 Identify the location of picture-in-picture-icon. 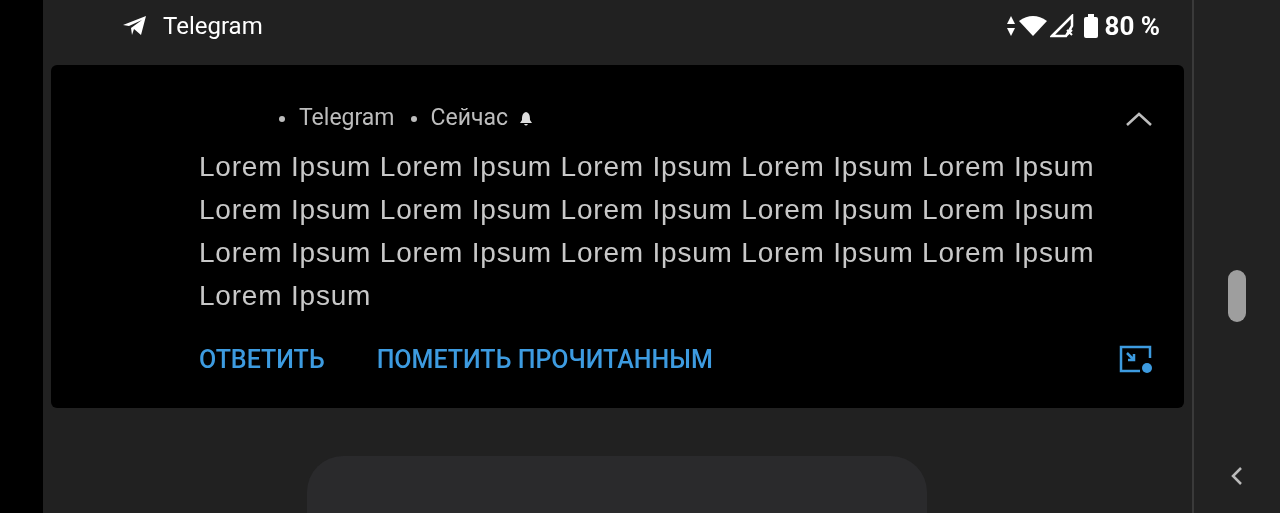
(1136, 359).